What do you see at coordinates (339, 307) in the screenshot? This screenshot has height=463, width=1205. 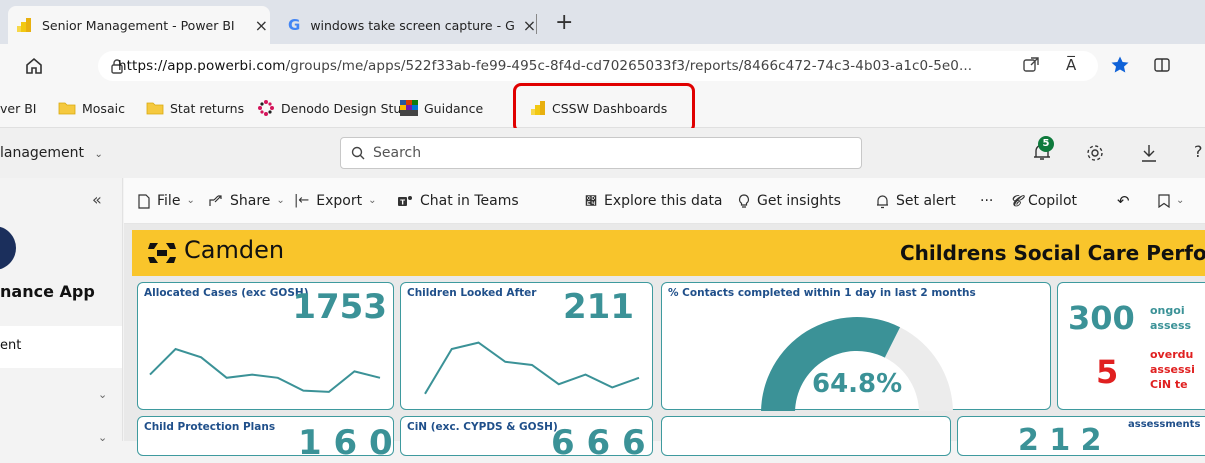 I see `kpi-value: 1753` at bounding box center [339, 307].